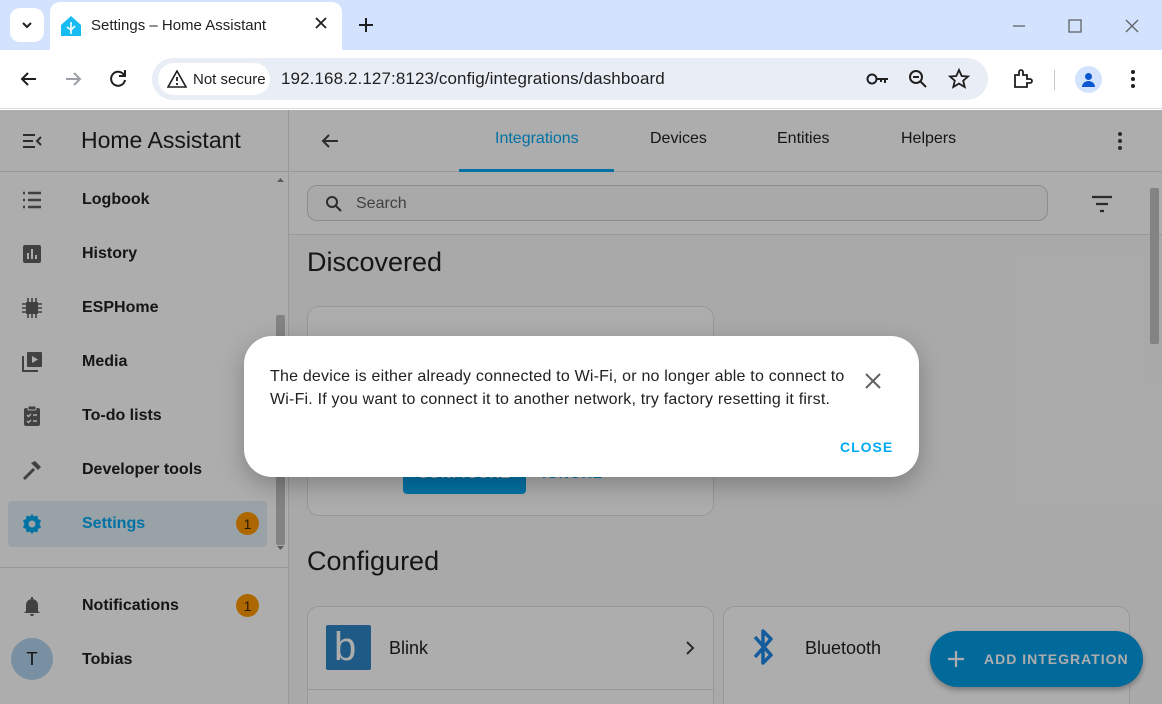  What do you see at coordinates (1132, 26) in the screenshot?
I see `close-window-icon` at bounding box center [1132, 26].